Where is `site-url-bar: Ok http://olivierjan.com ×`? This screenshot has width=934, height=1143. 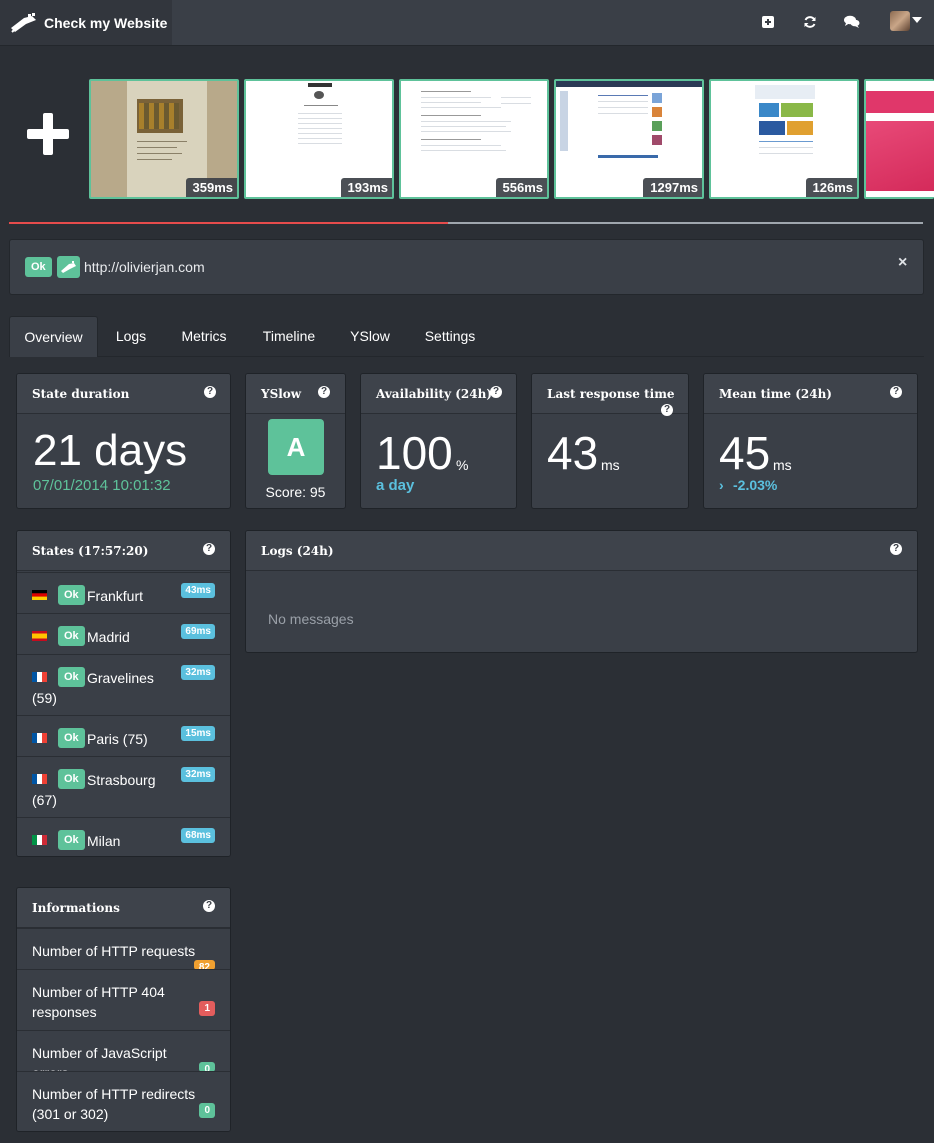 site-url-bar: Ok http://olivierjan.com × is located at coordinates (466, 267).